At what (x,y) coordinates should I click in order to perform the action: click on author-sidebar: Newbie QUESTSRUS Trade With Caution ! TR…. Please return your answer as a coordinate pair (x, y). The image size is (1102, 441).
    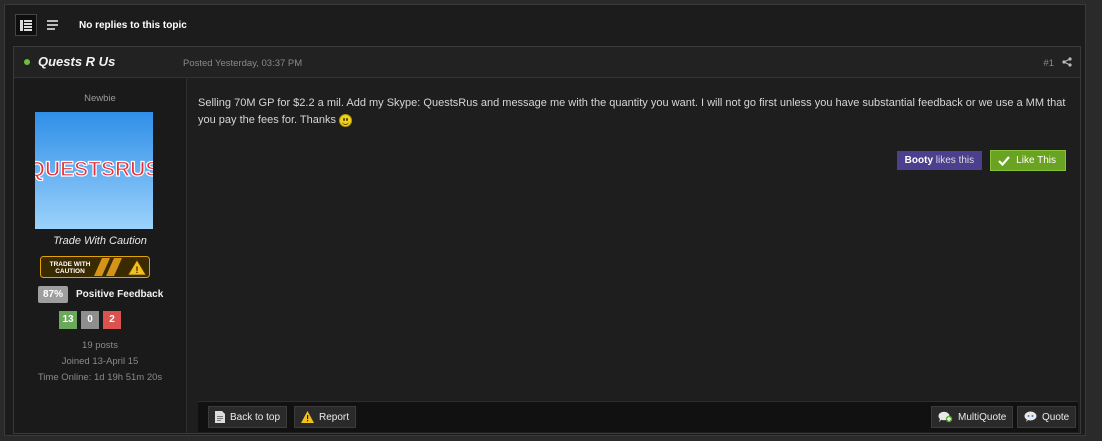
    Looking at the image, I should click on (100, 255).